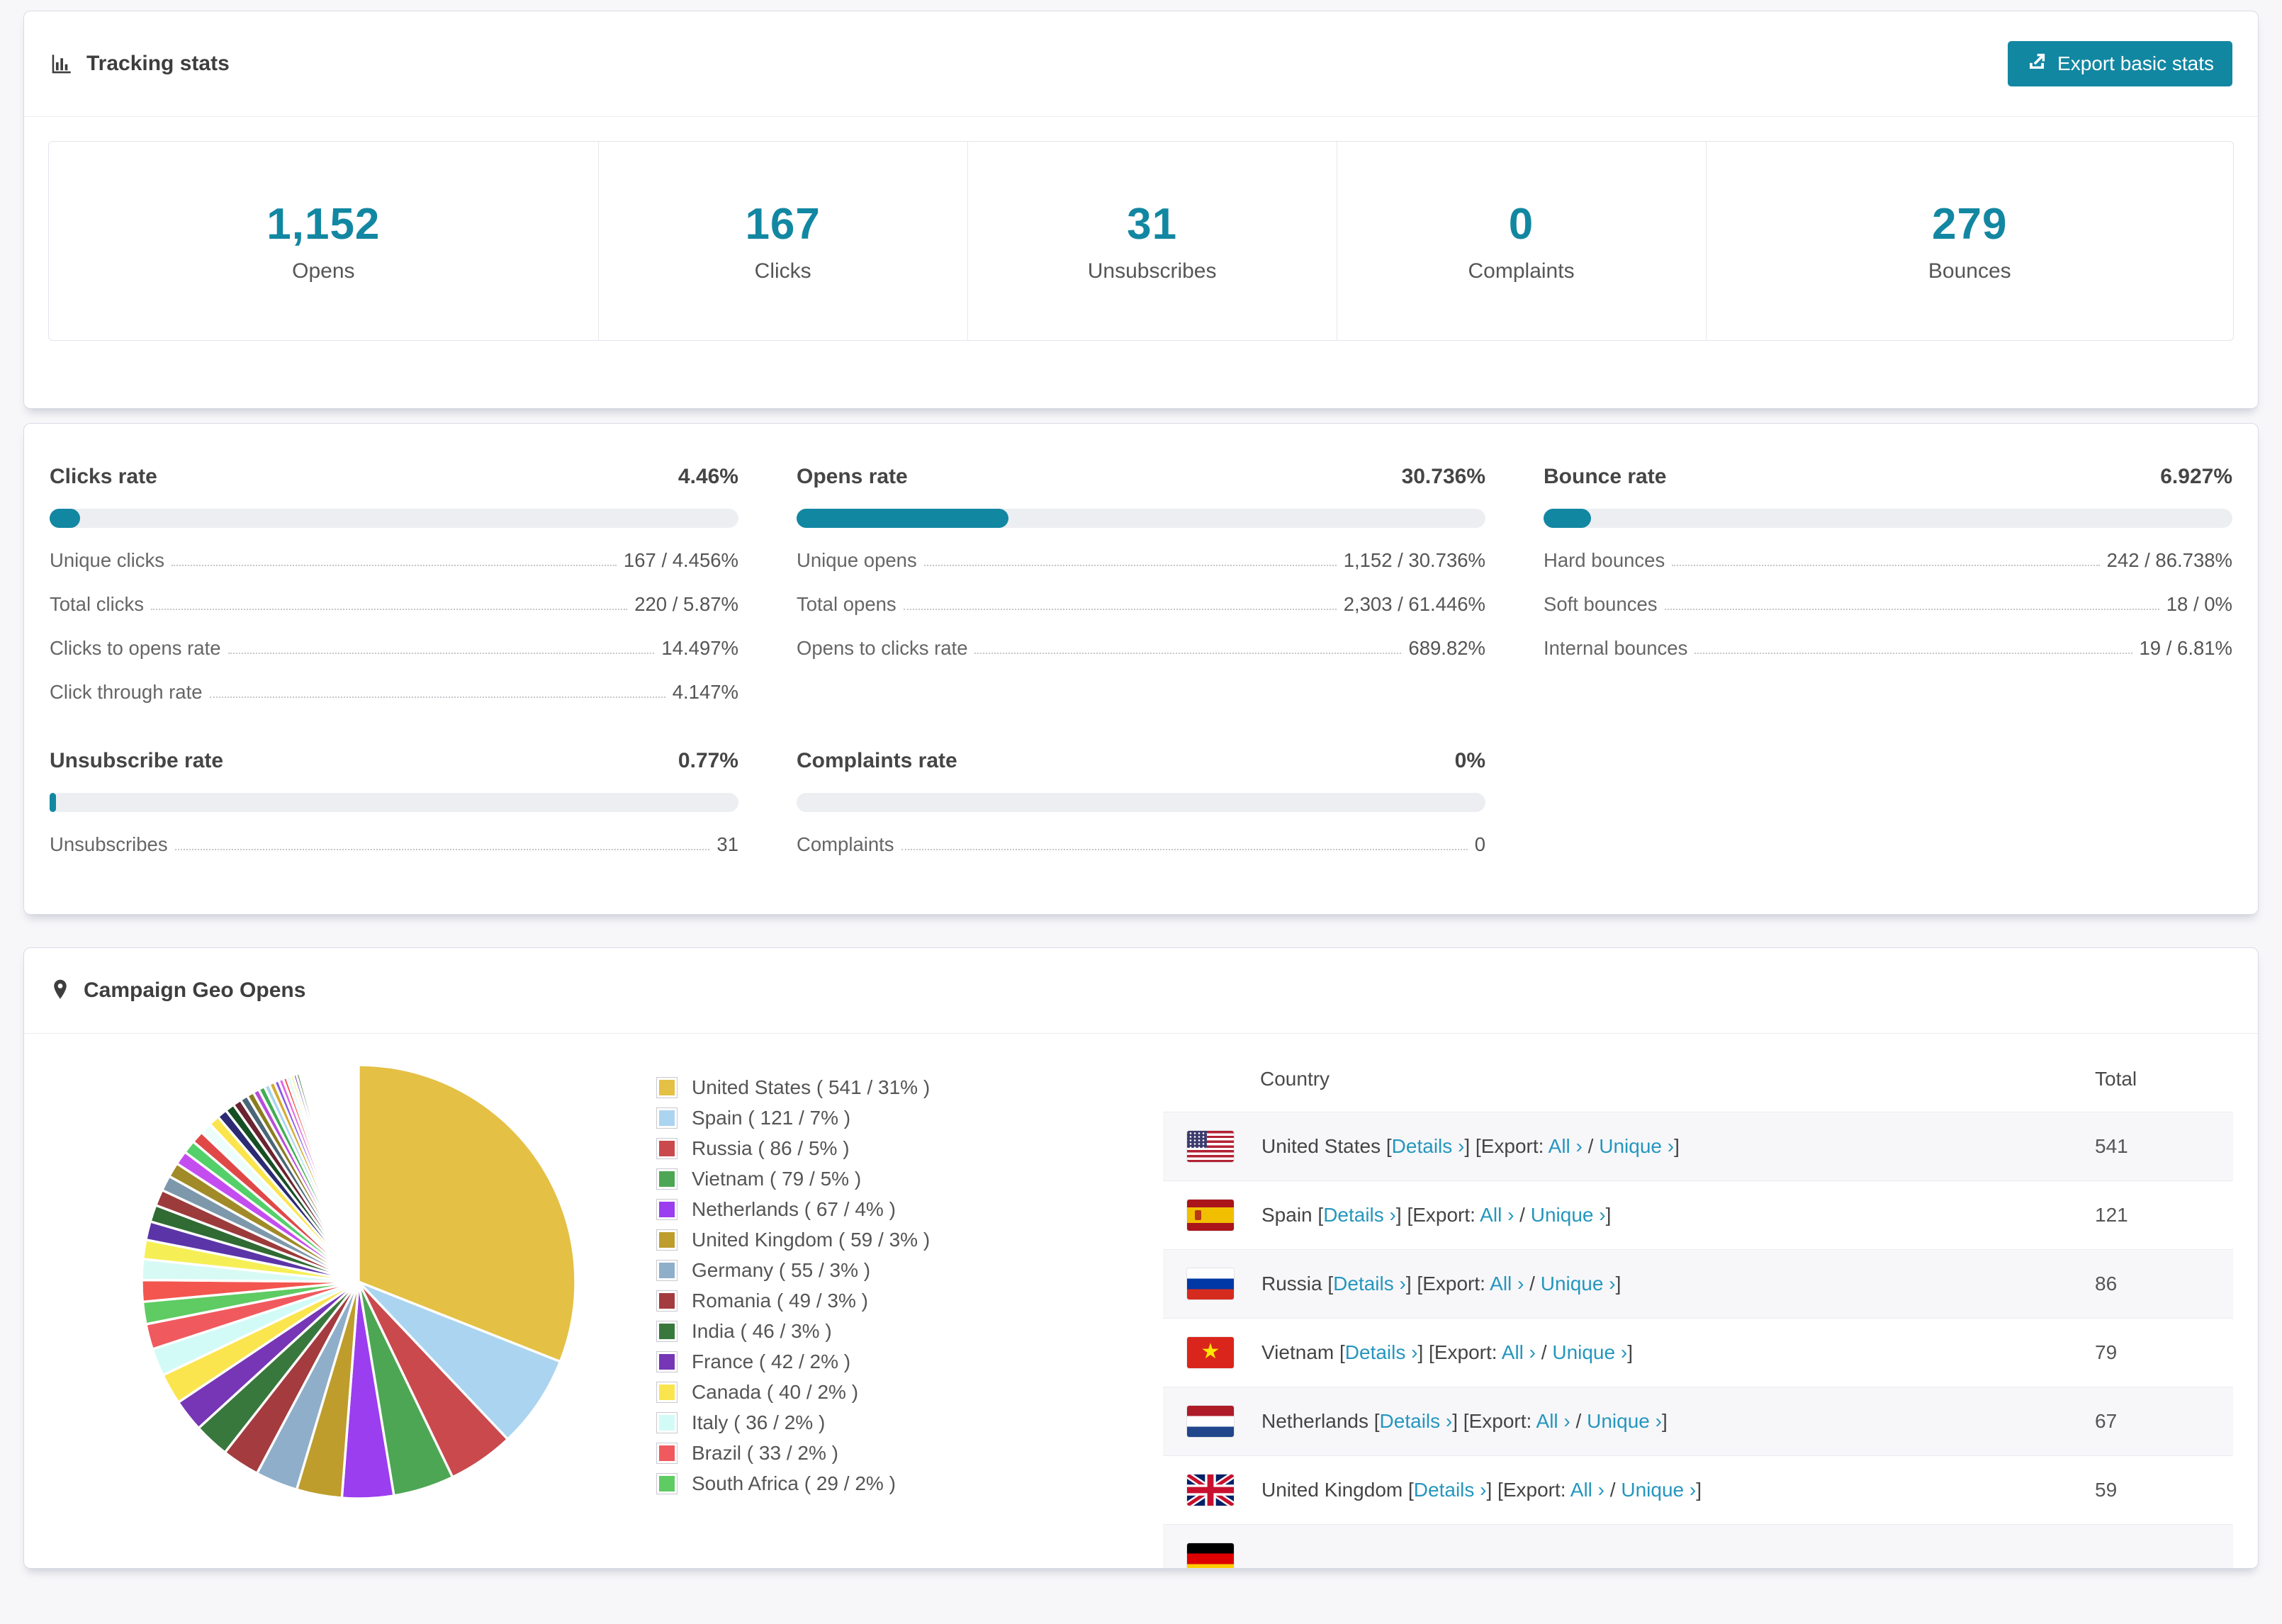 The width and height of the screenshot is (2282, 1624). I want to click on legend-swatch-united-states, so click(667, 1087).